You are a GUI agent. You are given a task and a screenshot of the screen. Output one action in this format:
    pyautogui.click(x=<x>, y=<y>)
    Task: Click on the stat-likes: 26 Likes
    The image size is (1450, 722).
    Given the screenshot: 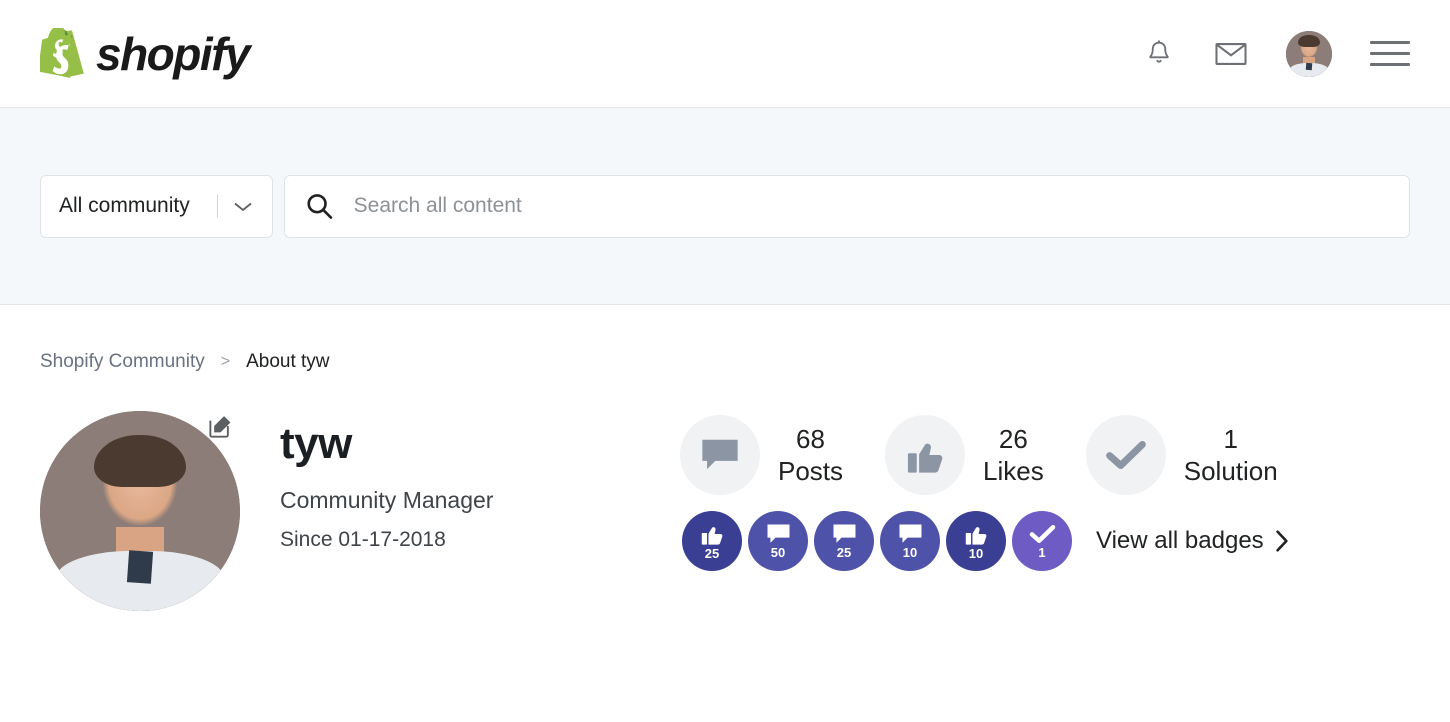 What is the action you would take?
    pyautogui.click(x=964, y=455)
    